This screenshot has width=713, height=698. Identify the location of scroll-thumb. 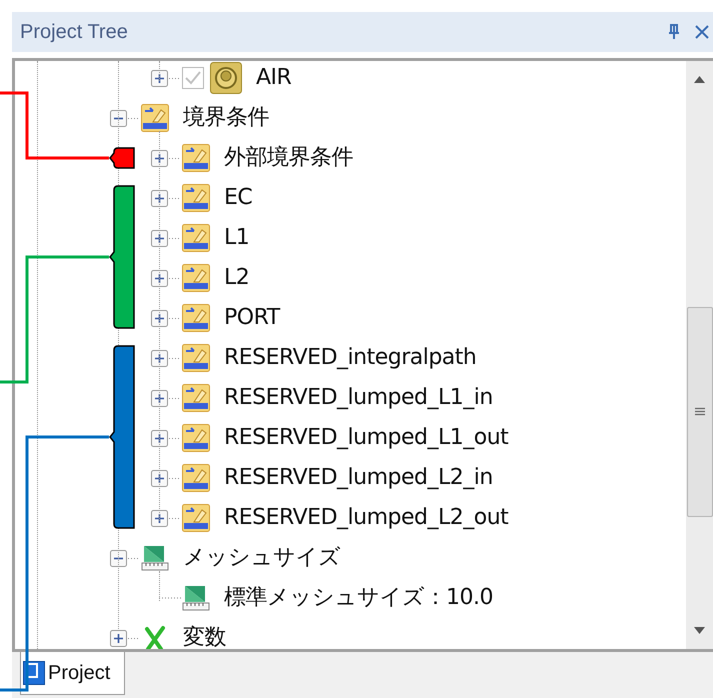
(700, 412).